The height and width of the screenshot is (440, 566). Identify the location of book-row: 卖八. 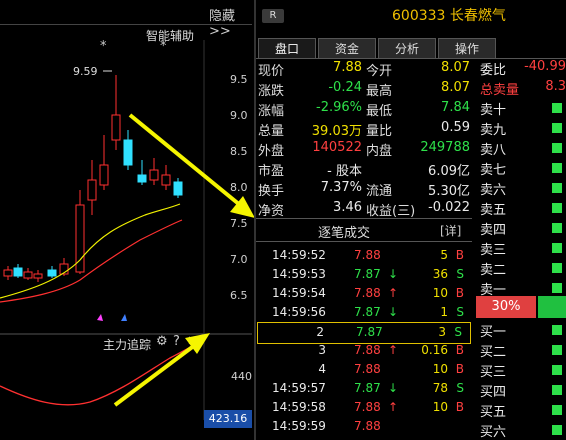
(520, 148).